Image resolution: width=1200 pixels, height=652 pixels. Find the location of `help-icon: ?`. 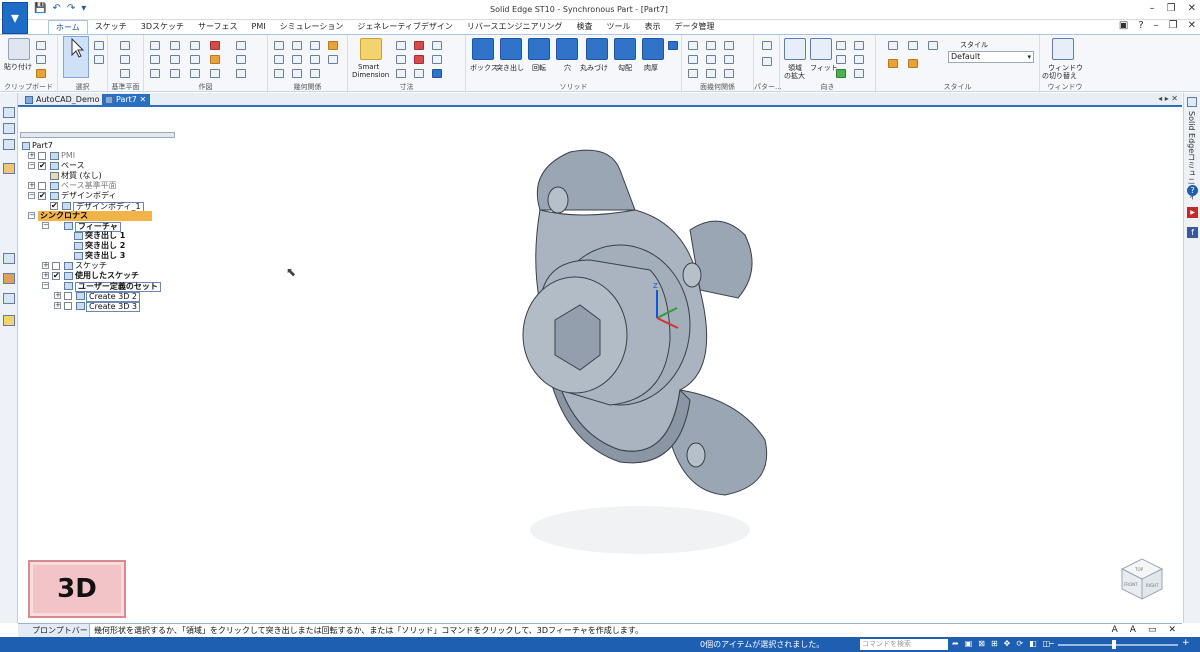

help-icon: ? is located at coordinates (1140, 25).